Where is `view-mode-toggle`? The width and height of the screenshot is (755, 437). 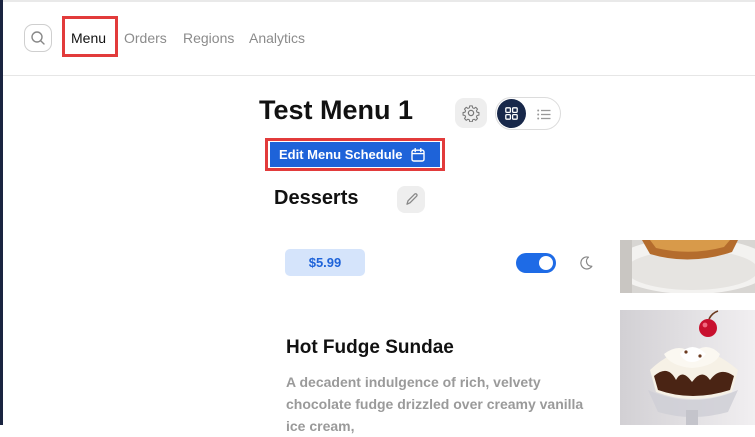
view-mode-toggle is located at coordinates (528, 113).